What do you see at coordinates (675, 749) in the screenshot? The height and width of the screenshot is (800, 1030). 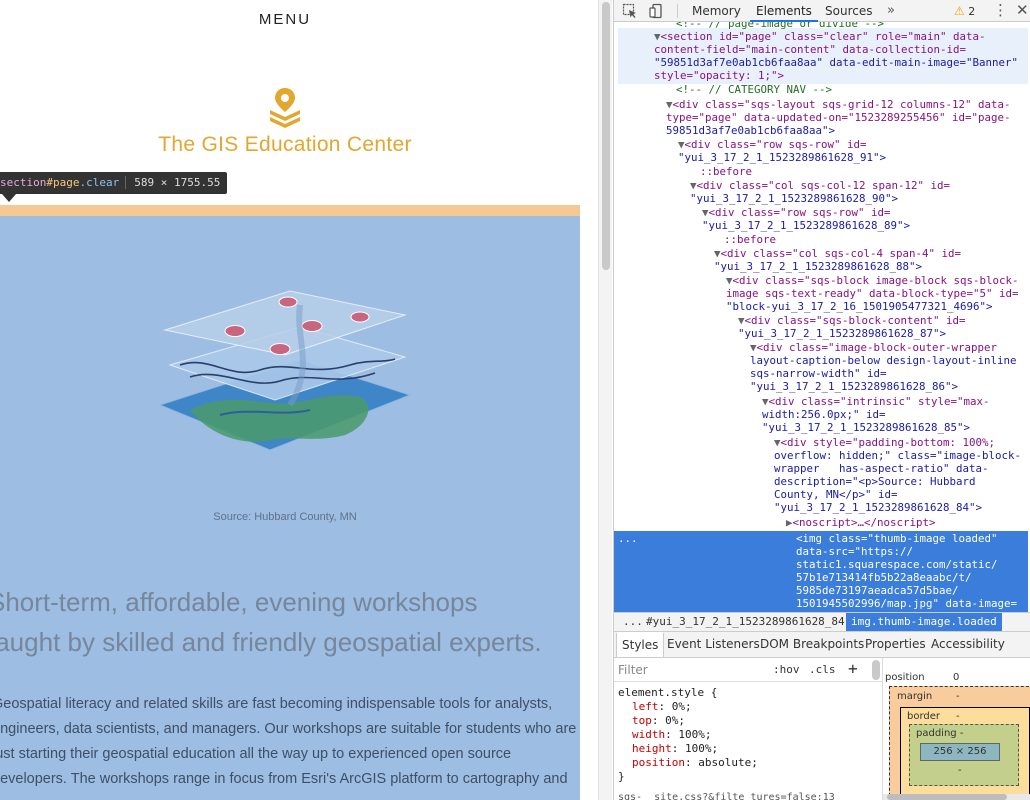 I see `style-property-height: height: 100%;` at bounding box center [675, 749].